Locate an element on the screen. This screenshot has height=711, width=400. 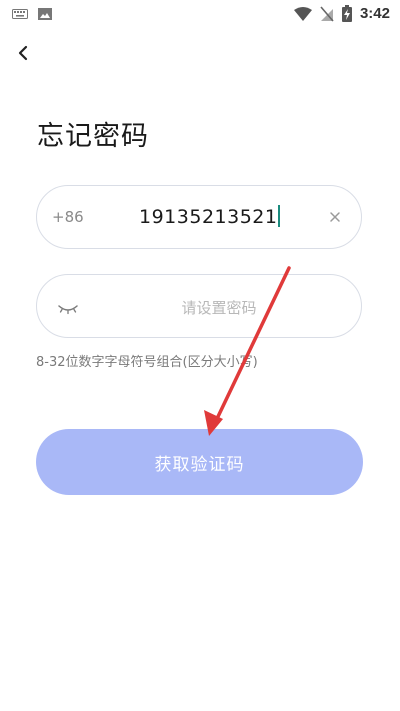
close-icon is located at coordinates (335, 217).